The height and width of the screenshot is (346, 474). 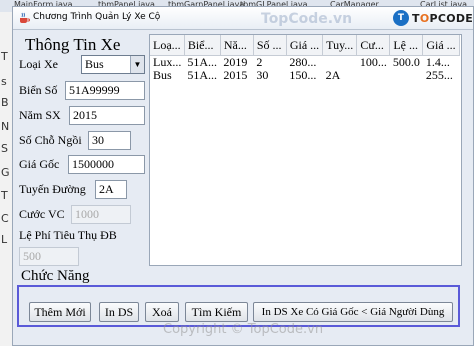 I want to click on seats-field: 30, so click(x=109, y=140).